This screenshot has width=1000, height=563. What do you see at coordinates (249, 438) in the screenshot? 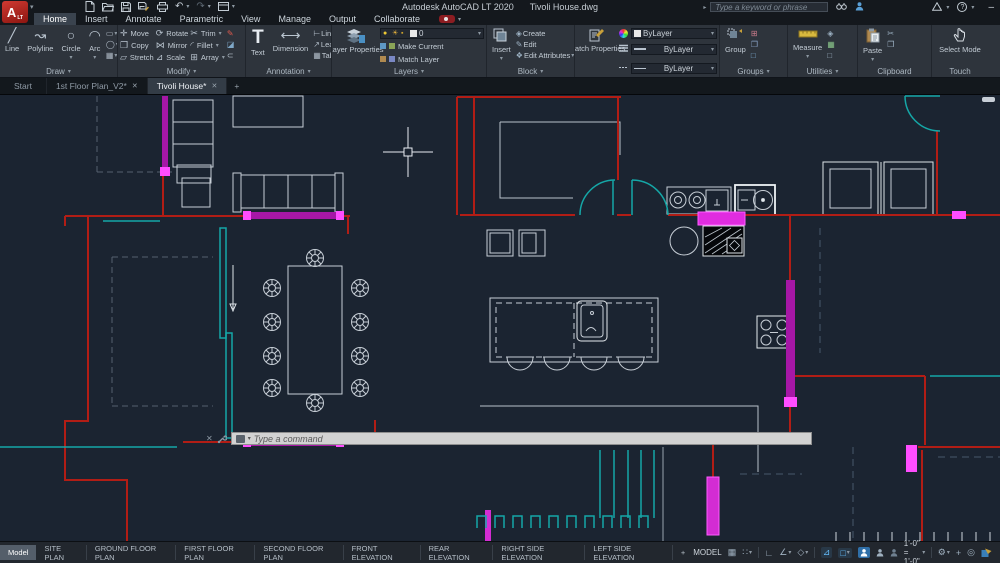
I see `command-caret-icon: ▾` at bounding box center [249, 438].